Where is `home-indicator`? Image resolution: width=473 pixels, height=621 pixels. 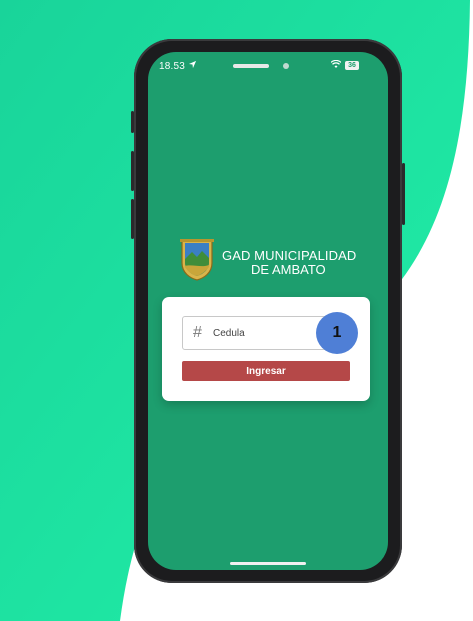 home-indicator is located at coordinates (268, 563).